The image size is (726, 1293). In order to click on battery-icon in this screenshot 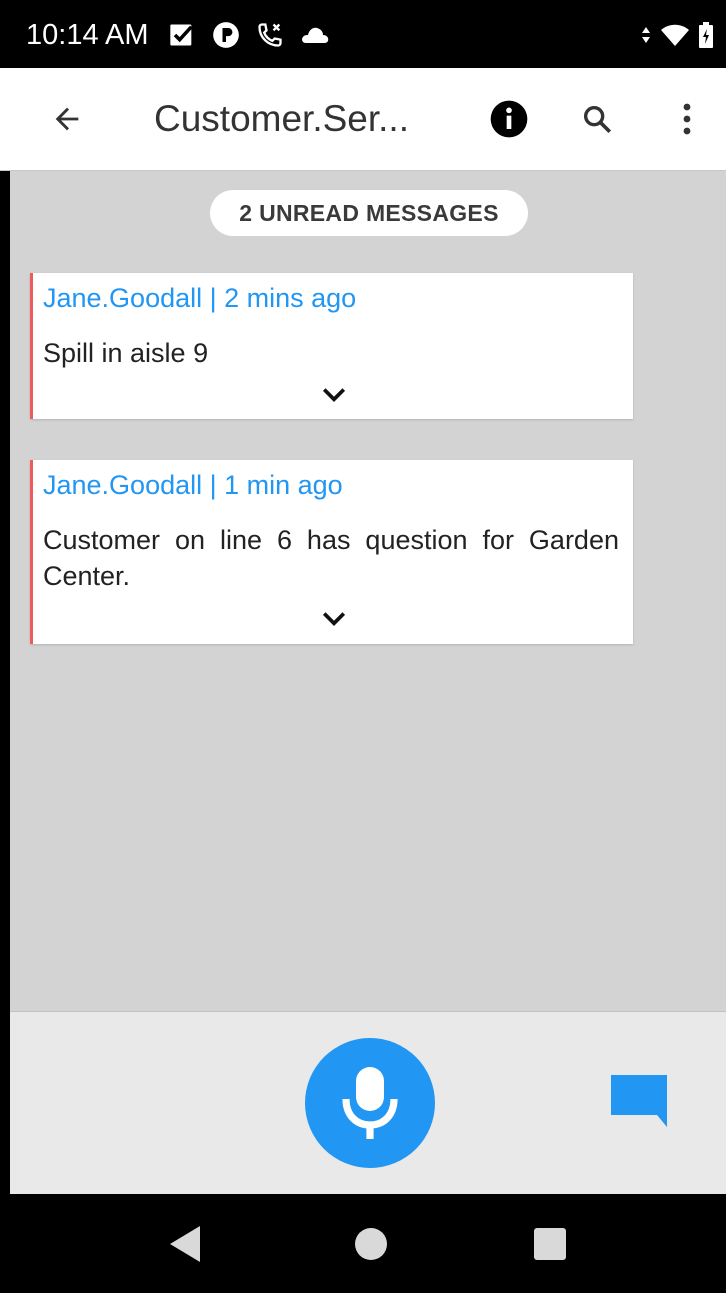, I will do `click(706, 35)`.